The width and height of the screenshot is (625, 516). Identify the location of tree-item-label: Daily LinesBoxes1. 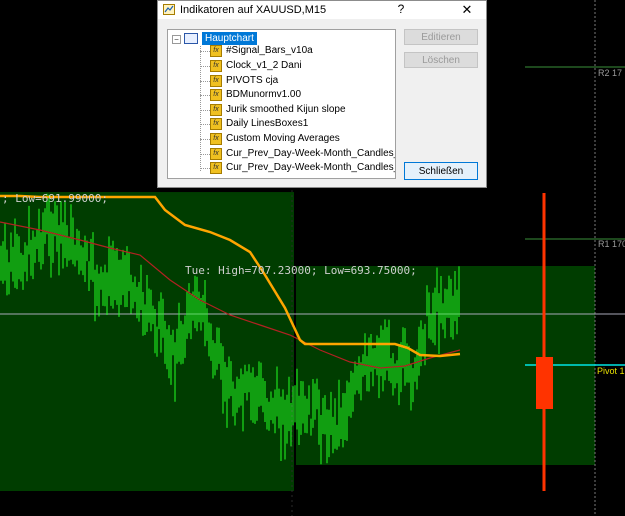
(267, 123).